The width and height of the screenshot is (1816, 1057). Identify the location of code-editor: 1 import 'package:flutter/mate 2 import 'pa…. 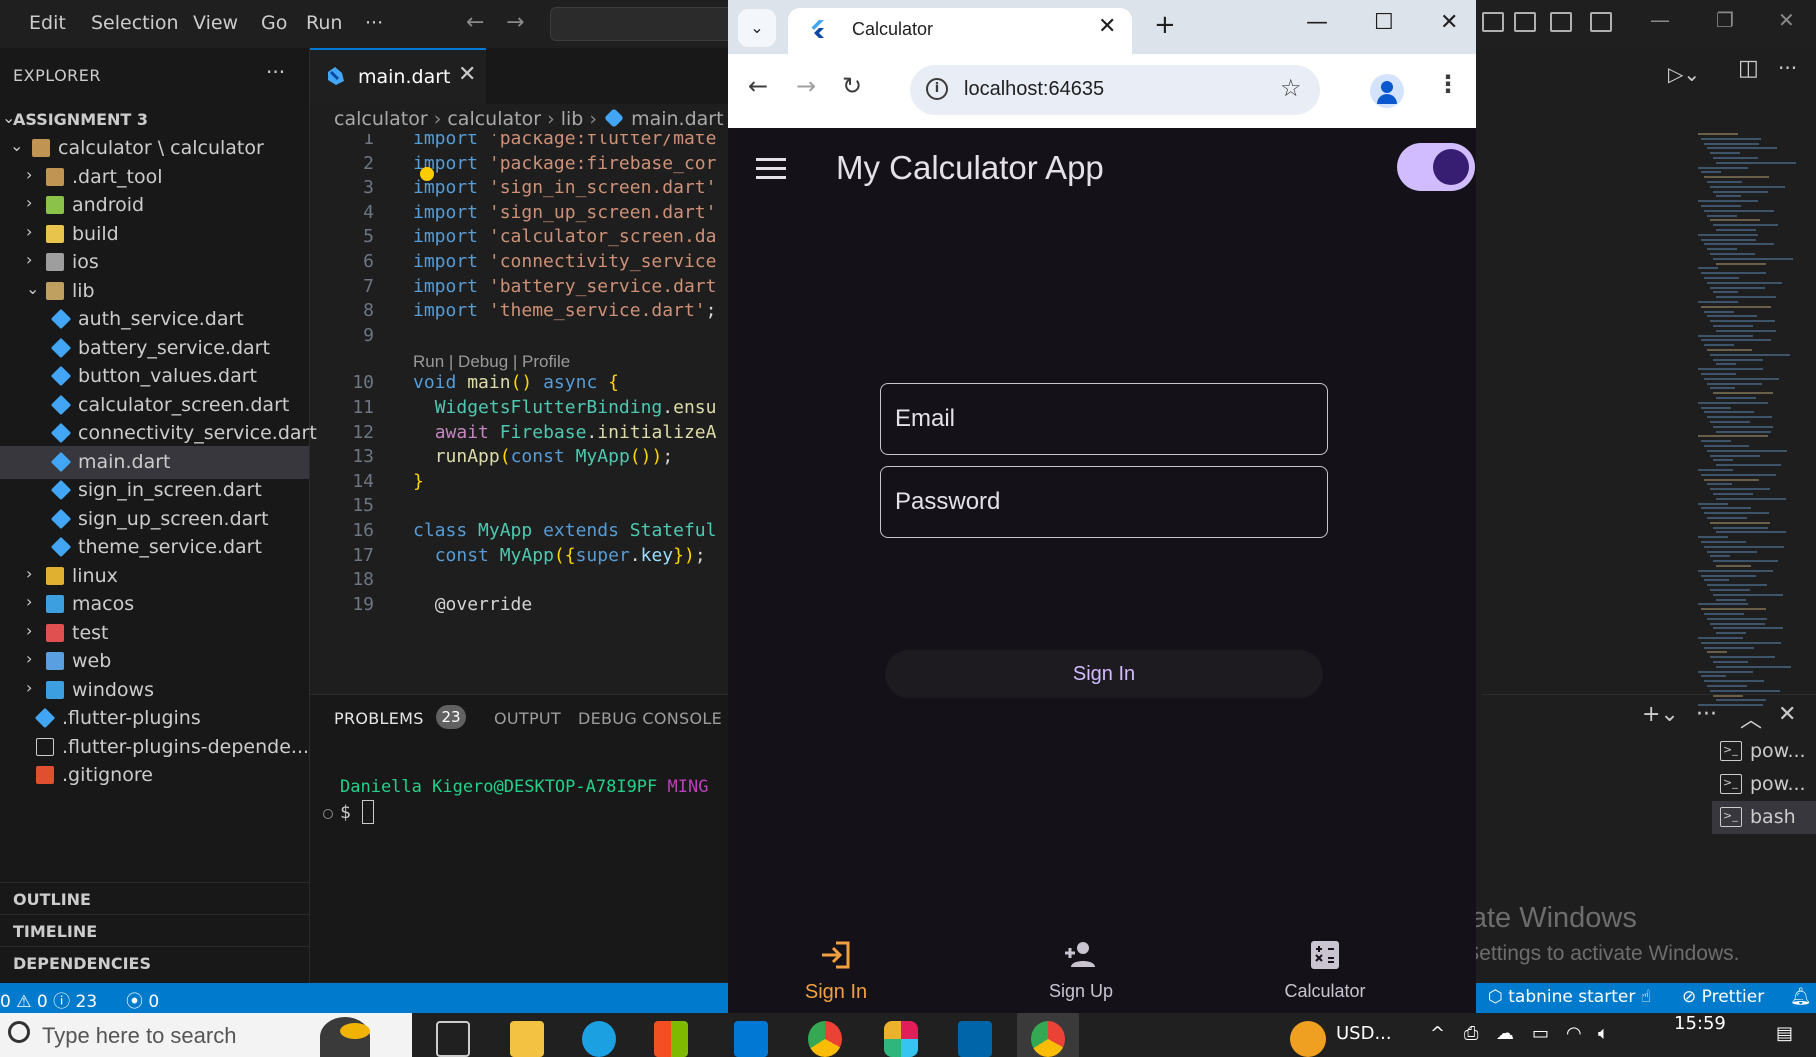
(520, 414).